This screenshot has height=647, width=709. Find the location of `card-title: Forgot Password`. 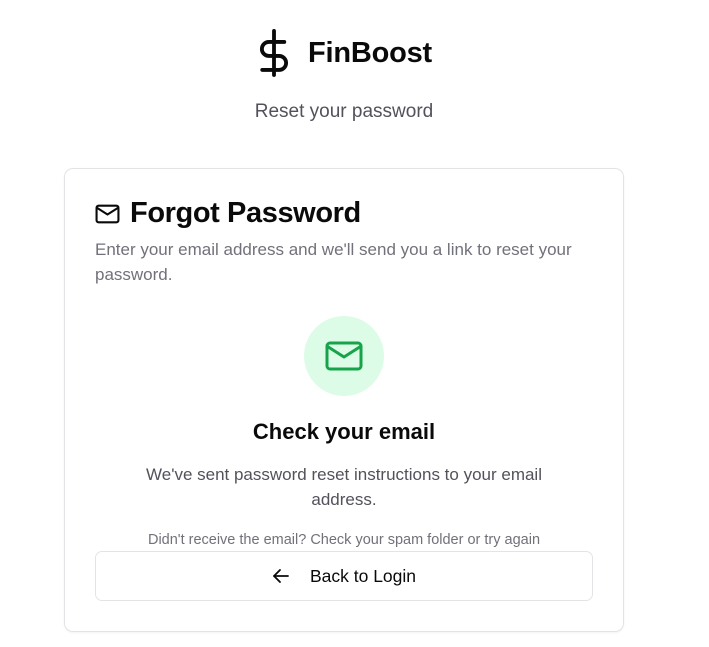

card-title: Forgot Password is located at coordinates (245, 213).